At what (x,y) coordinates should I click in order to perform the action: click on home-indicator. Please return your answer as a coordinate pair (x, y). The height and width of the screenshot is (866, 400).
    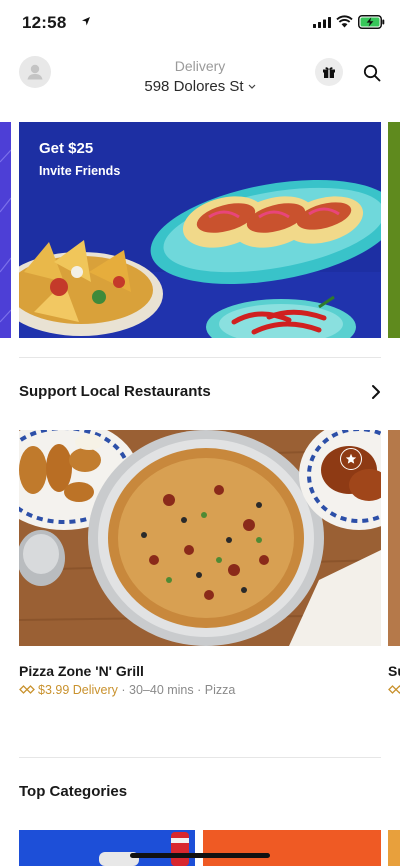
    Looking at the image, I should click on (200, 855).